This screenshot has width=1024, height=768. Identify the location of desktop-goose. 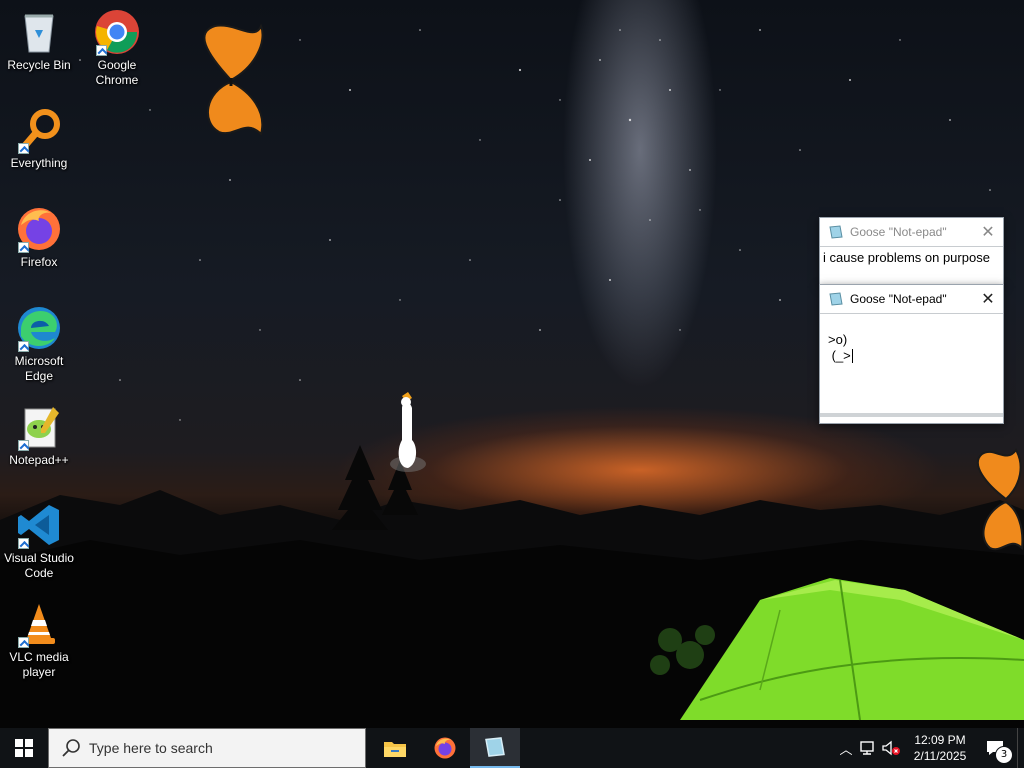
(408, 432).